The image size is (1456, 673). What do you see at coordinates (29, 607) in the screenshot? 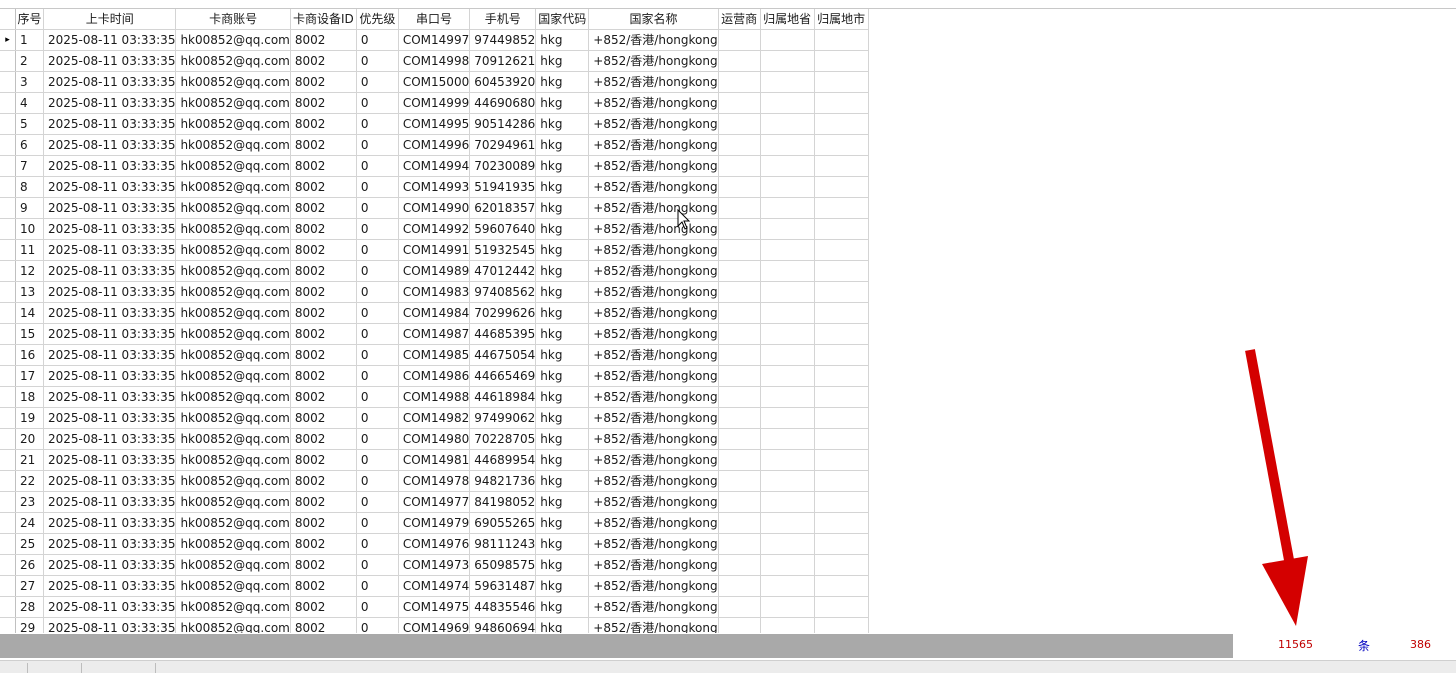
I see `cell-seq: 28` at bounding box center [29, 607].